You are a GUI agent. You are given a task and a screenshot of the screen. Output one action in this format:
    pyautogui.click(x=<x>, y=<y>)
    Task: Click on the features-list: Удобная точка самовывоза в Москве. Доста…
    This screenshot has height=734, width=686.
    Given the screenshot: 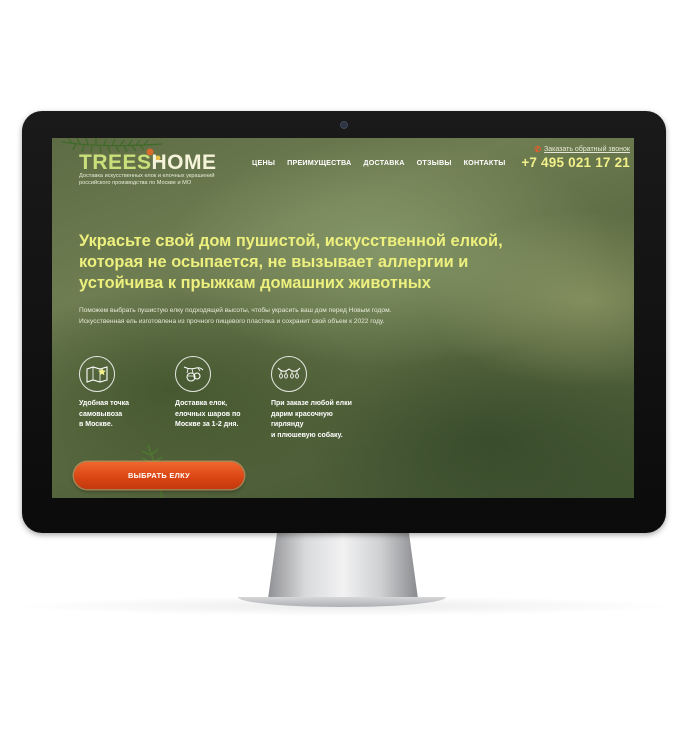 What is the action you would take?
    pyautogui.click(x=223, y=398)
    